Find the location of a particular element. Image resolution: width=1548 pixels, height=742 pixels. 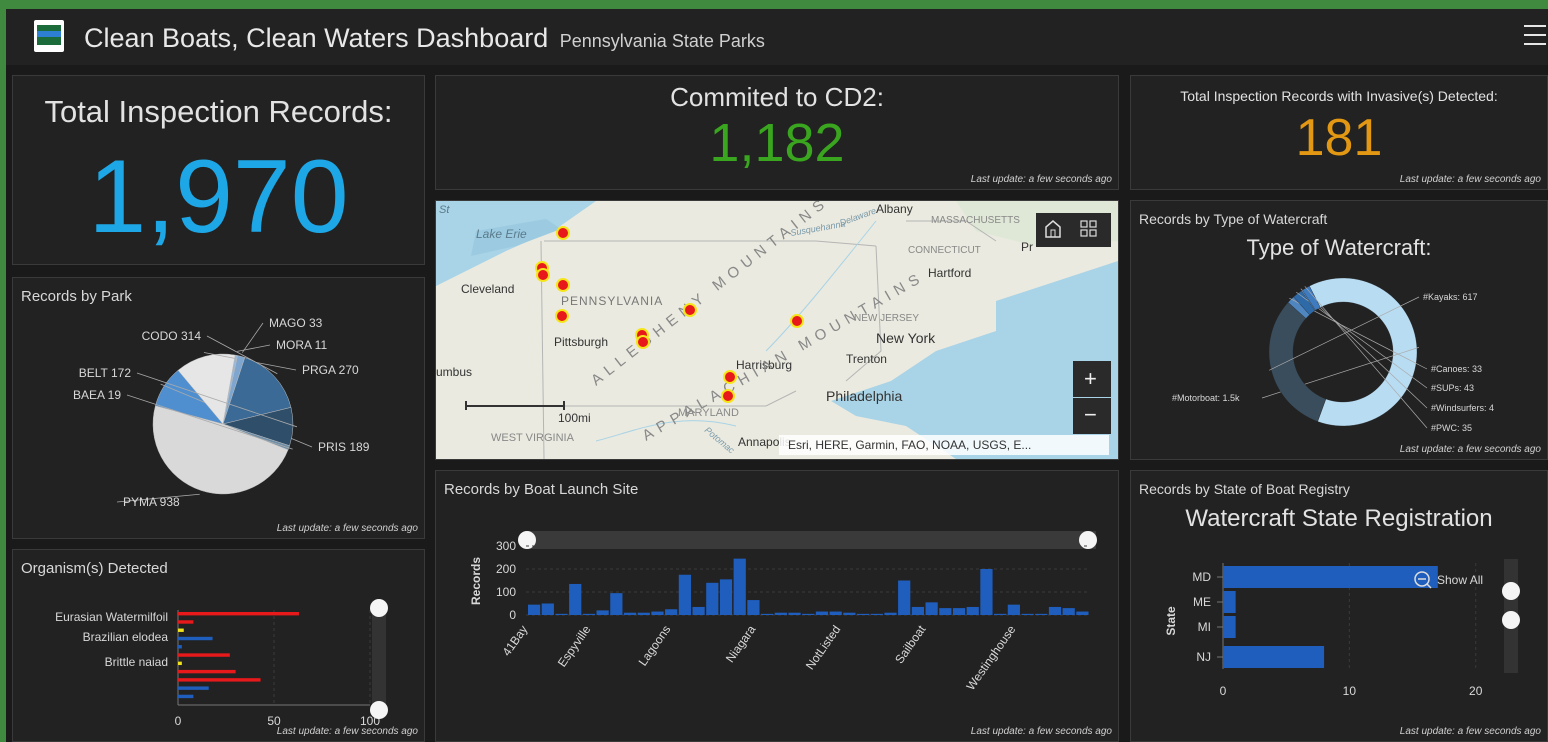

state-label: ME is located at coordinates (1202, 602).